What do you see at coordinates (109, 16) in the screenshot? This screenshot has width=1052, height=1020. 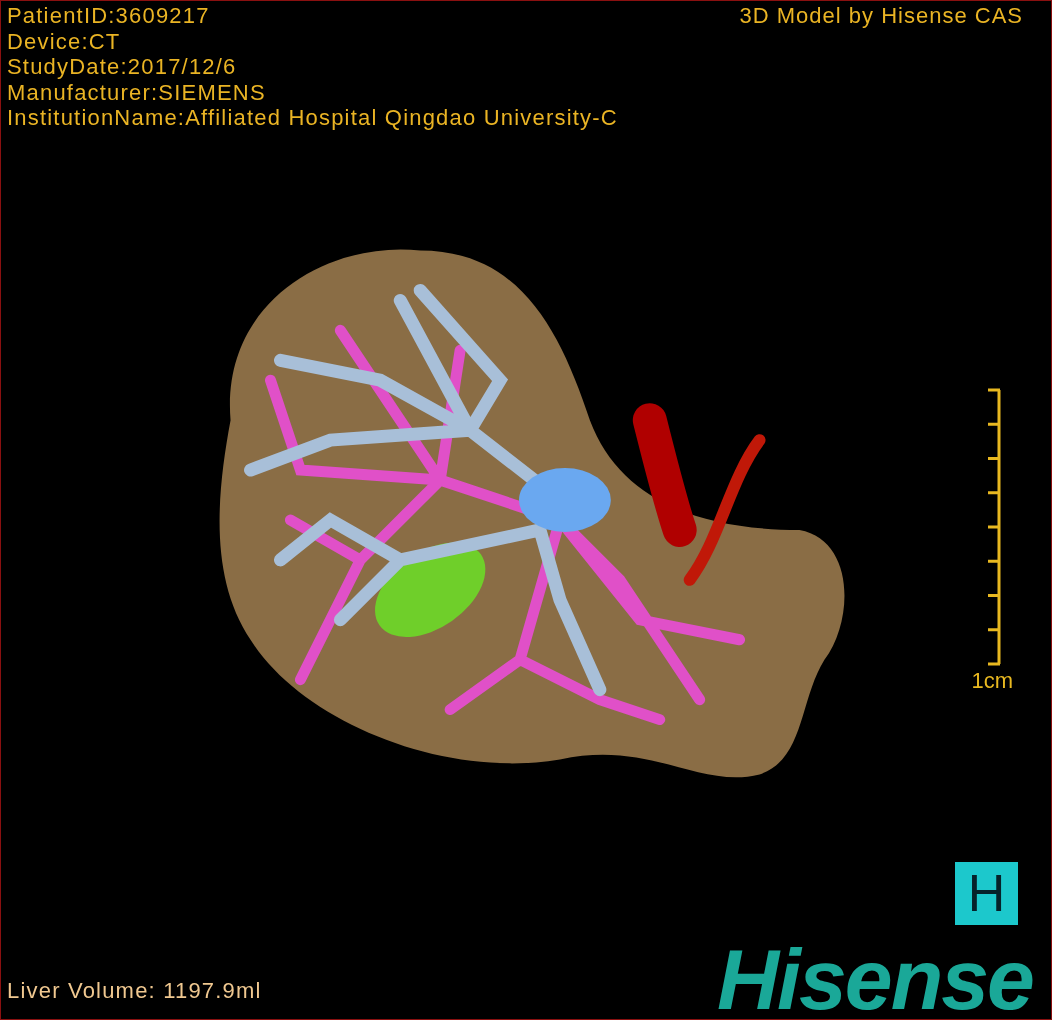 I see `info-line: PatientID:3609217` at bounding box center [109, 16].